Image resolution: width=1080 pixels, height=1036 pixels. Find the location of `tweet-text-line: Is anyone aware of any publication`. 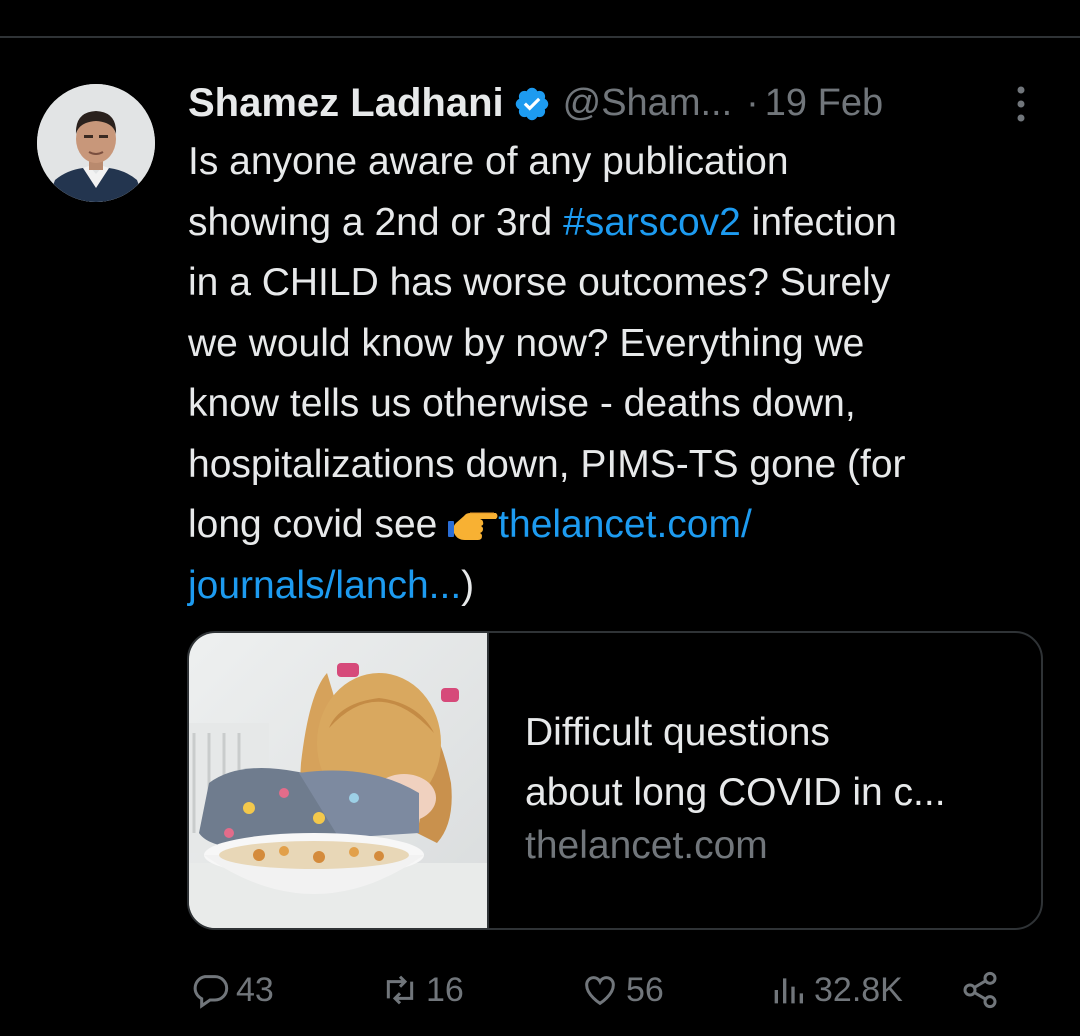

tweet-text-line: Is anyone aware of any publication is located at coordinates (488, 161).